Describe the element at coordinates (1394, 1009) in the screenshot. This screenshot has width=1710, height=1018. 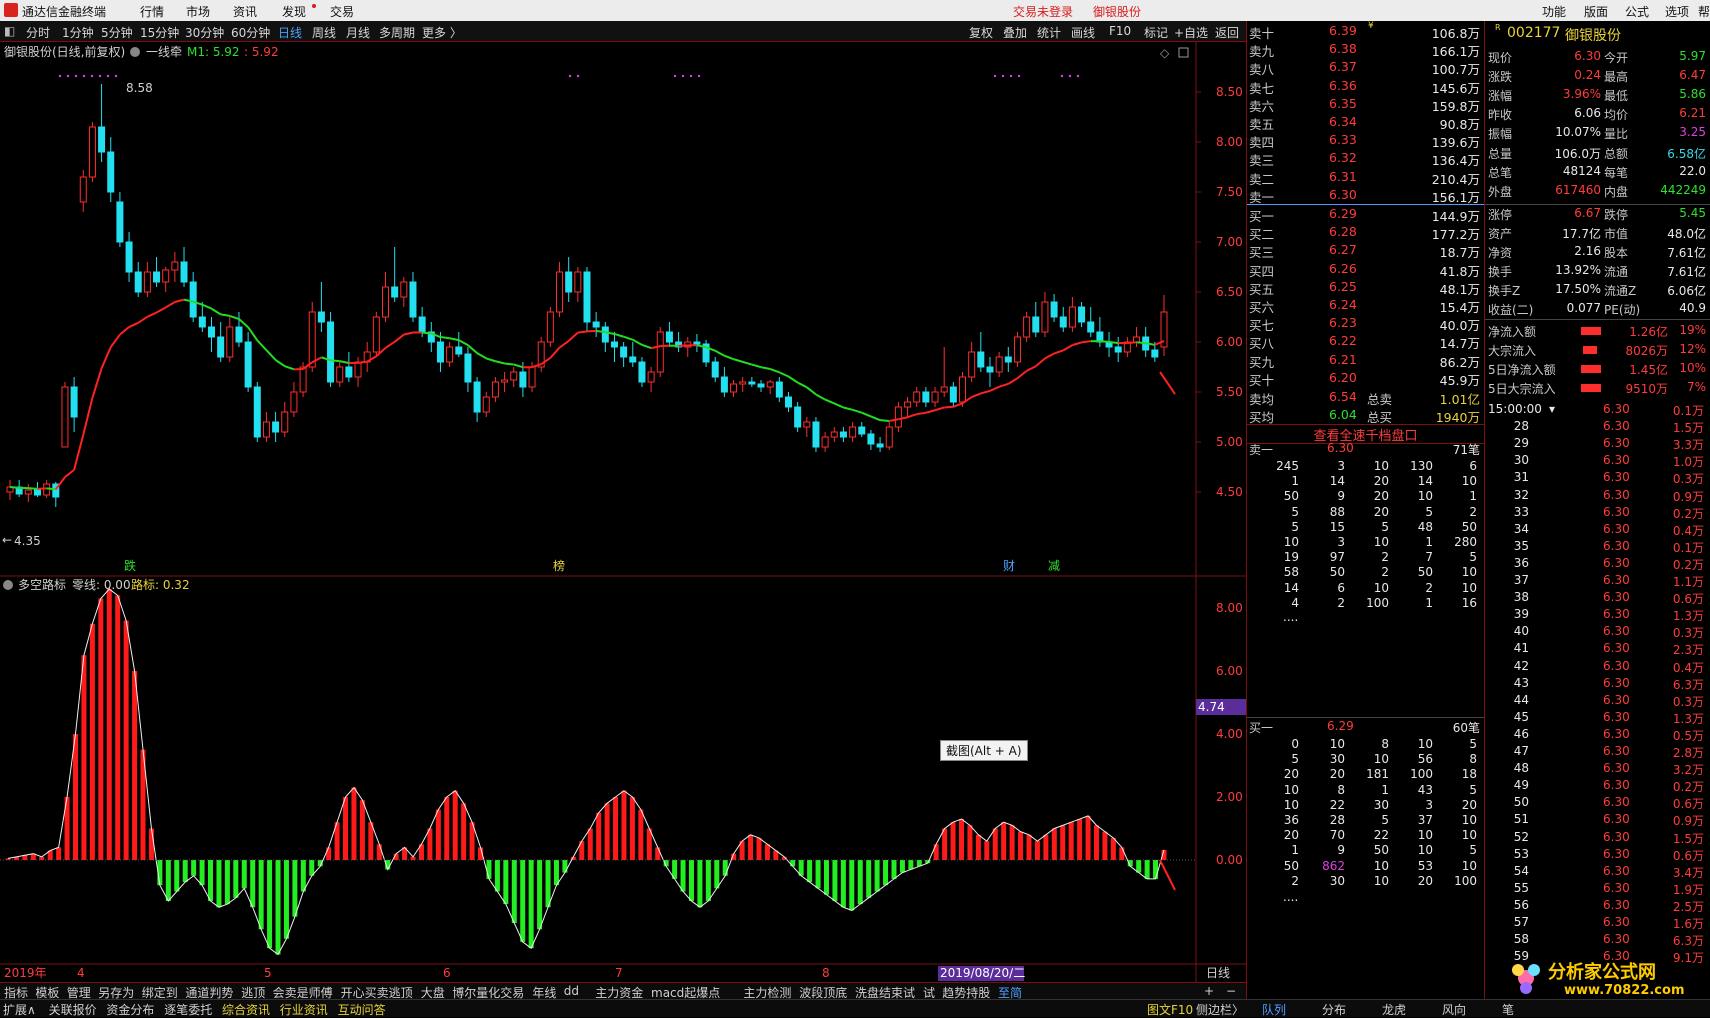
I see `side-tab: 龙虎` at that location.